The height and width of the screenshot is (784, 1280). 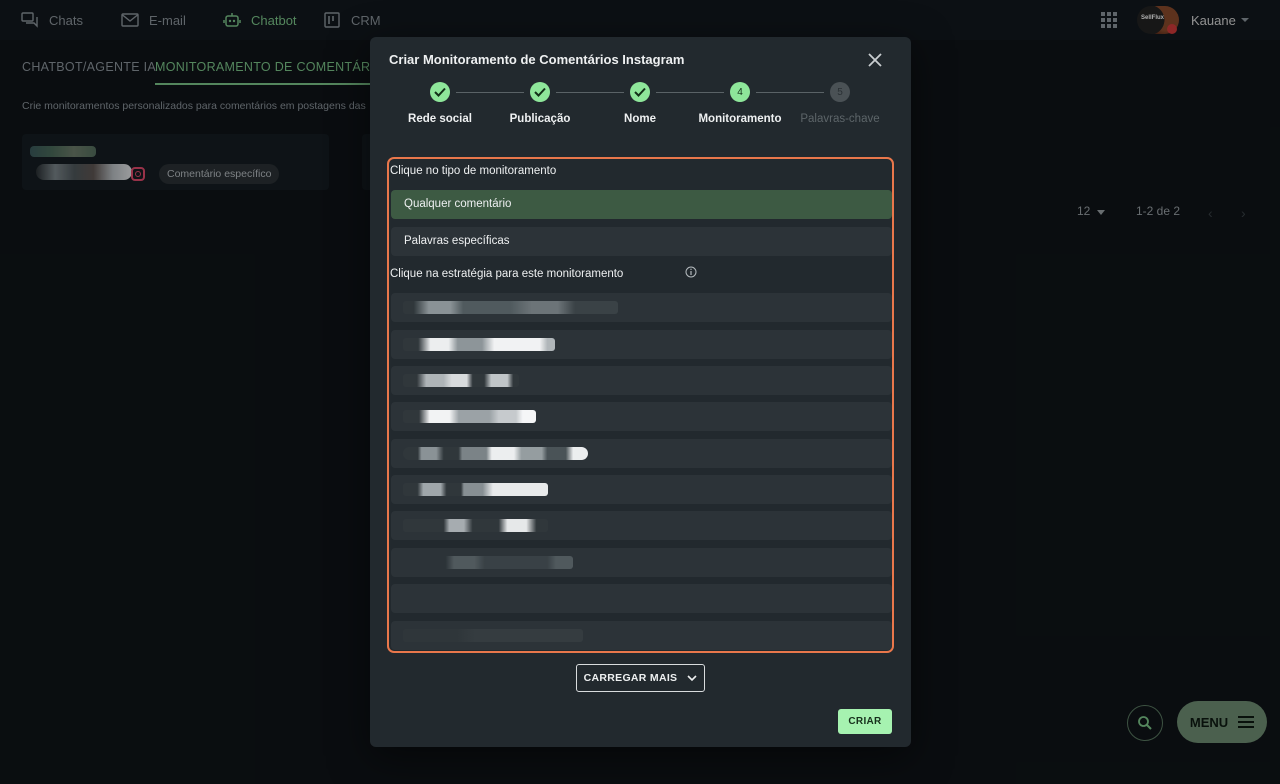 I want to click on create-button: CRIAR, so click(x=865, y=721).